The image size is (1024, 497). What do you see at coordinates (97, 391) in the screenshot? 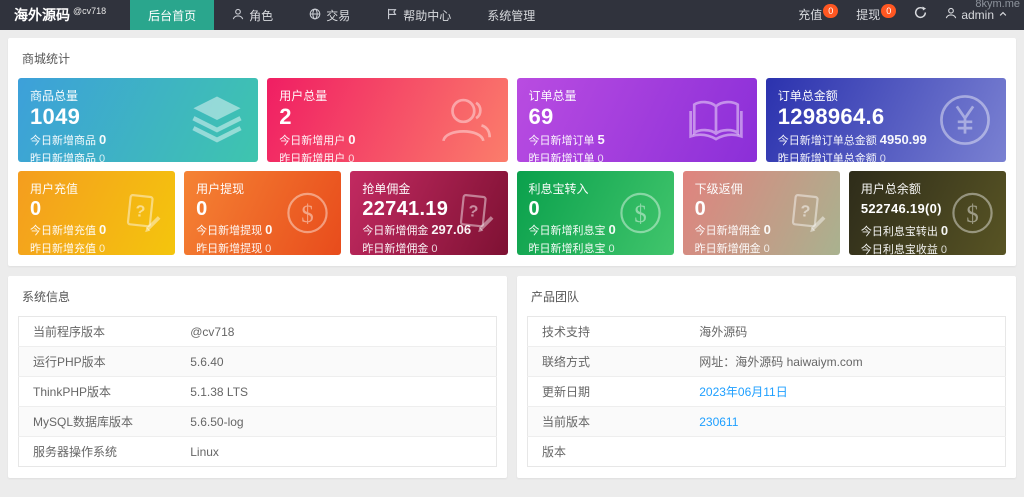
I see `info-label: ThinkPHP版本` at bounding box center [97, 391].